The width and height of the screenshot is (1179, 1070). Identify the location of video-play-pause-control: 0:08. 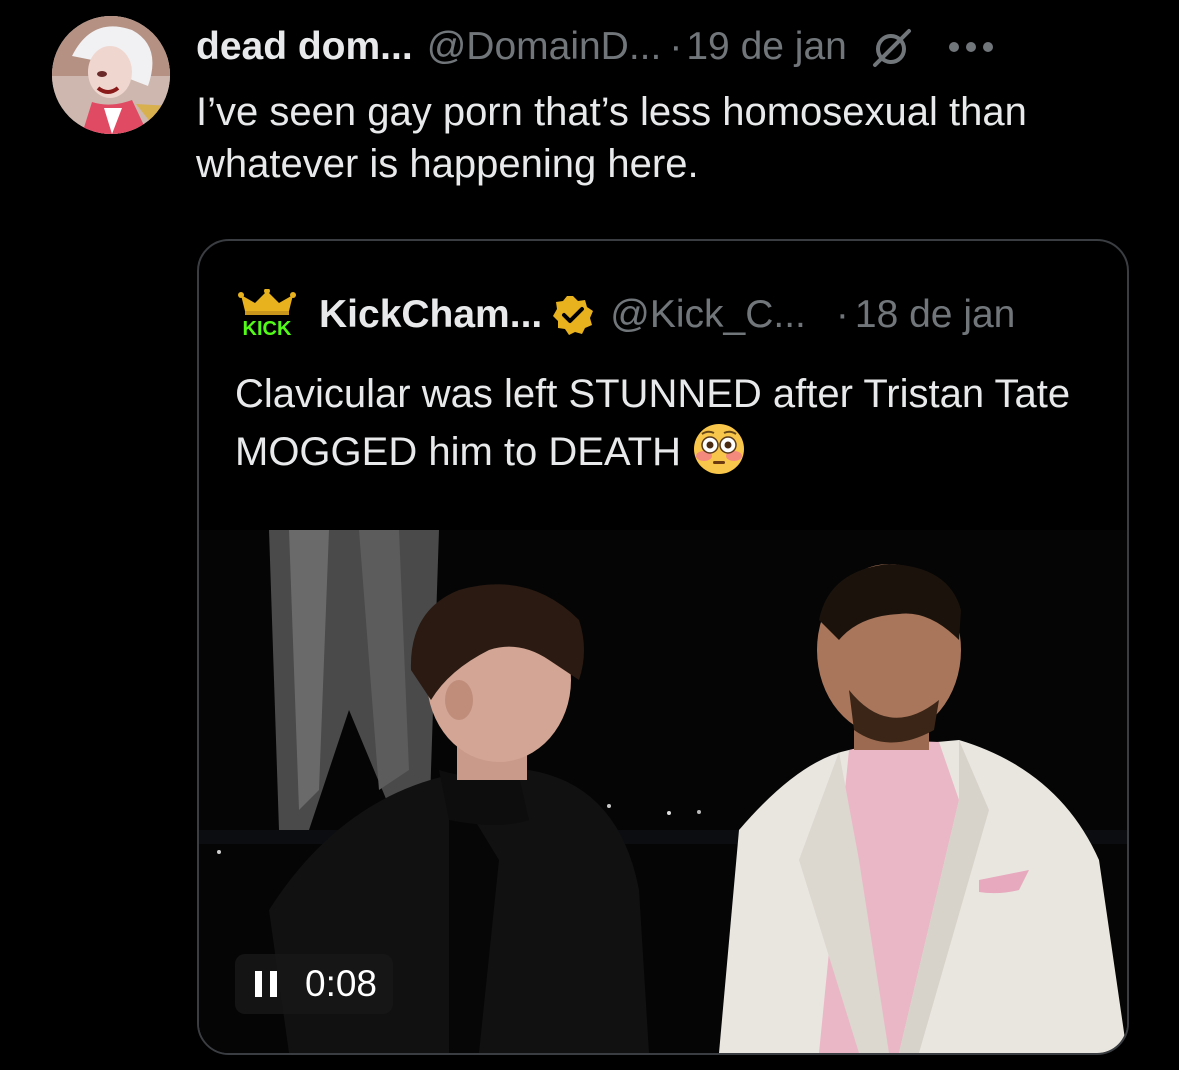
(314, 984).